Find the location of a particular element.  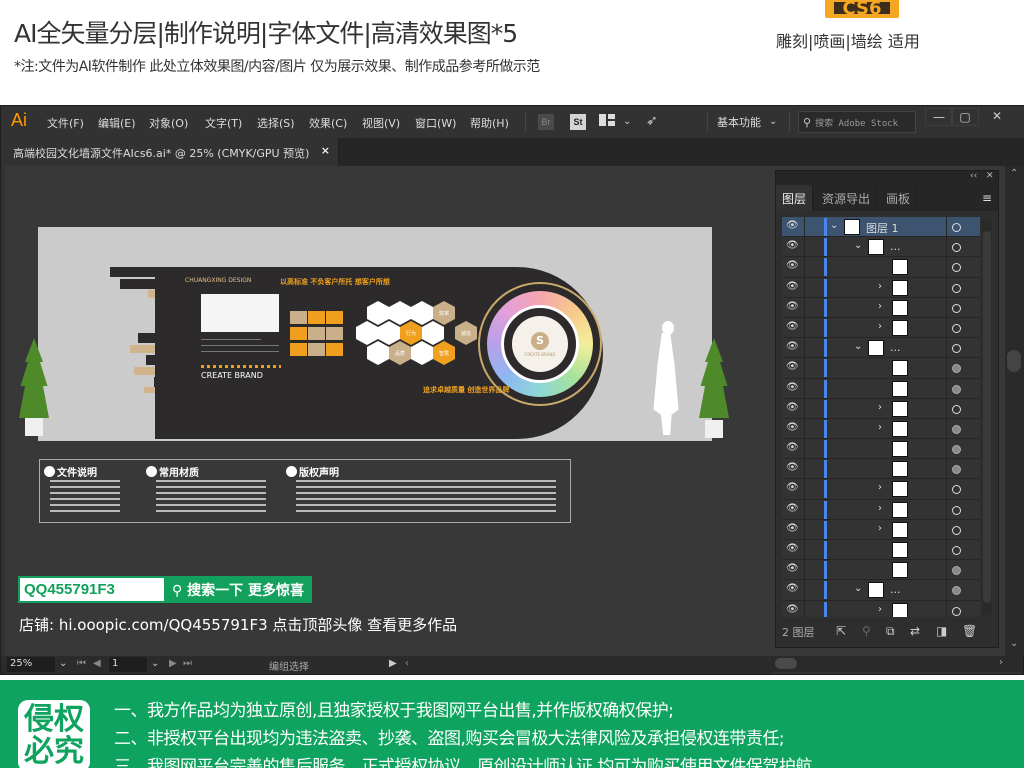

search-more-button: ⚲ 搜索一下 更多惊喜 is located at coordinates (239, 589).